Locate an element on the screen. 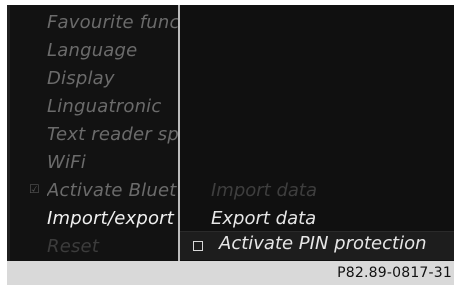 The height and width of the screenshot is (285, 454). menu-item-import-export: Import/export is located at coordinates (113, 218).